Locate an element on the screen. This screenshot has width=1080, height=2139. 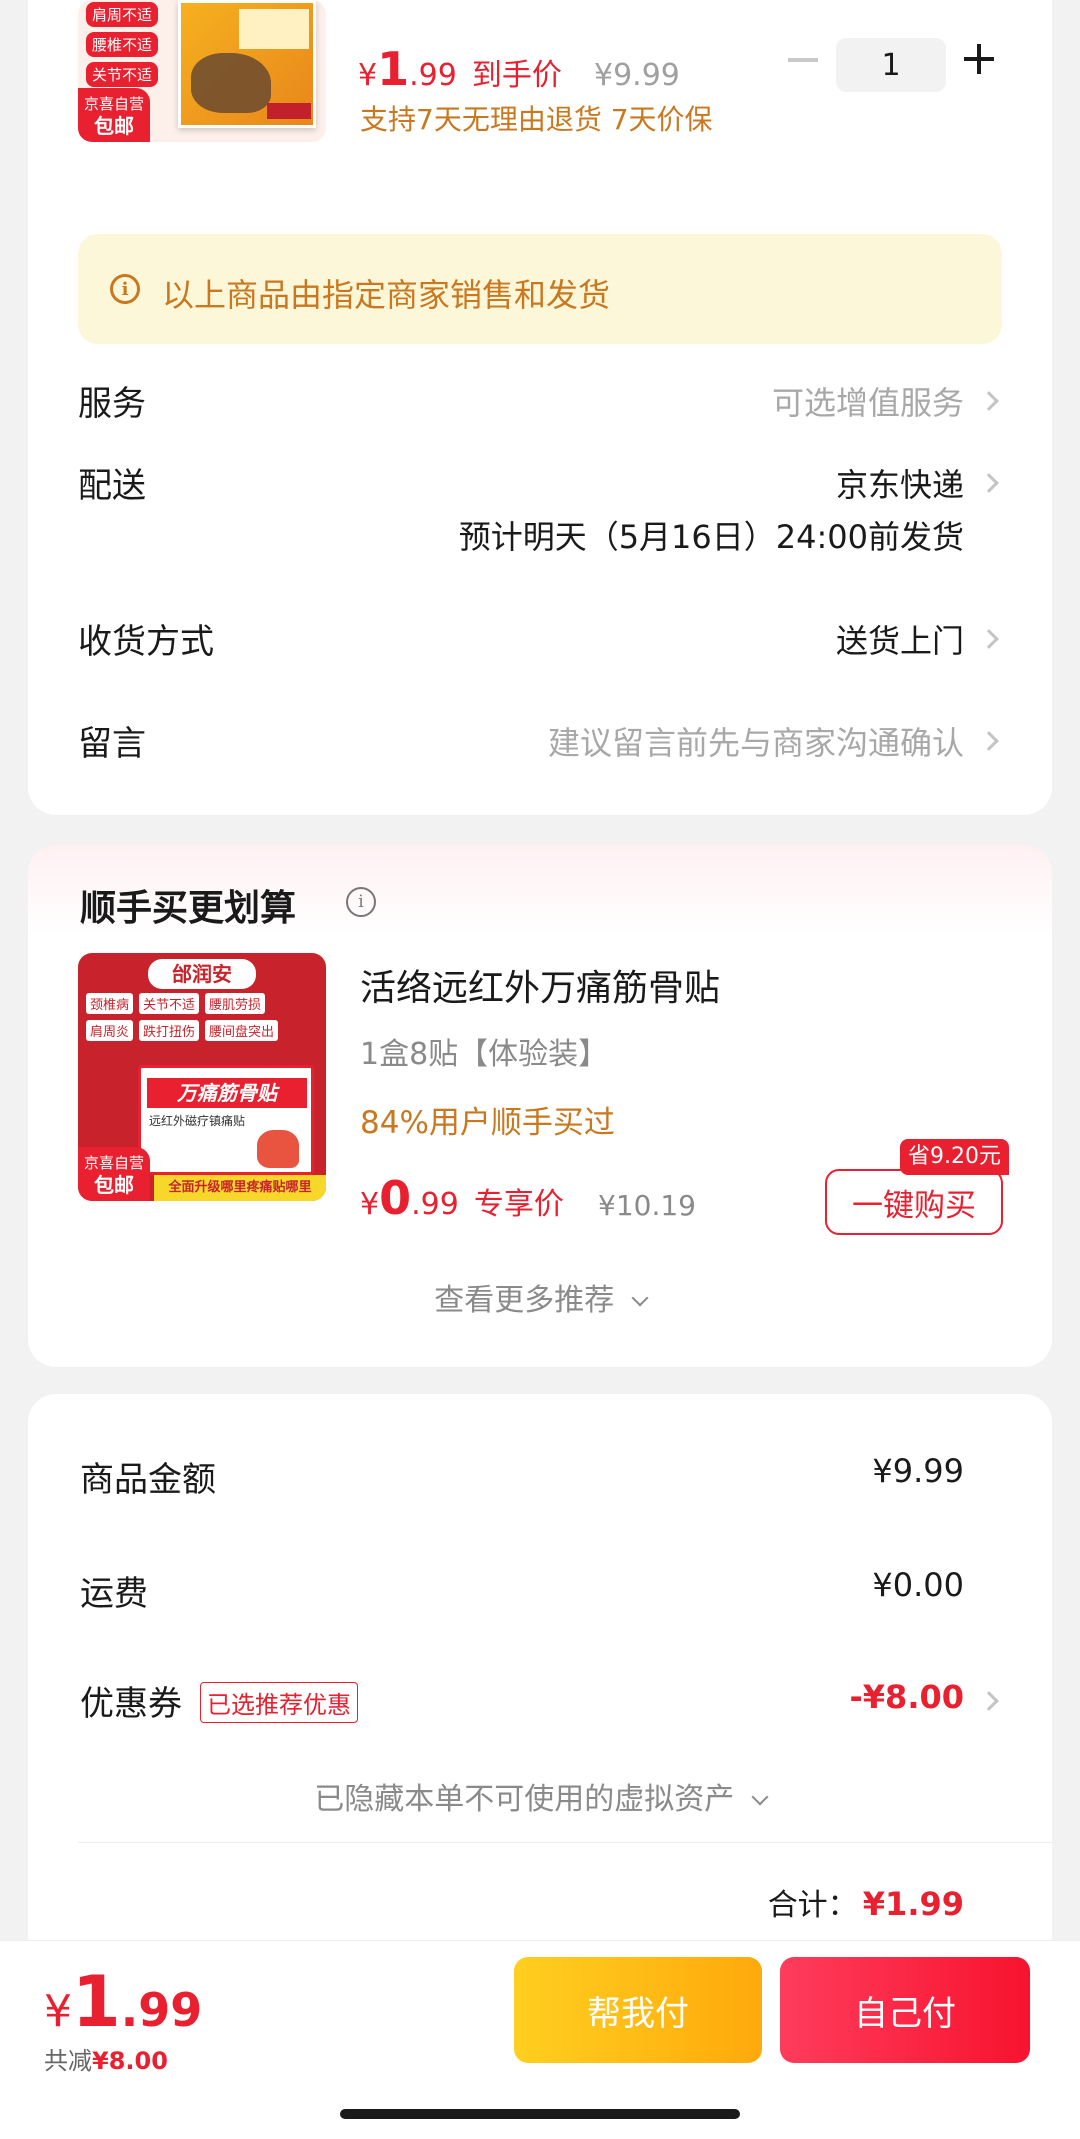
item-tag: 腰肌劳损 is located at coordinates (235, 1003).